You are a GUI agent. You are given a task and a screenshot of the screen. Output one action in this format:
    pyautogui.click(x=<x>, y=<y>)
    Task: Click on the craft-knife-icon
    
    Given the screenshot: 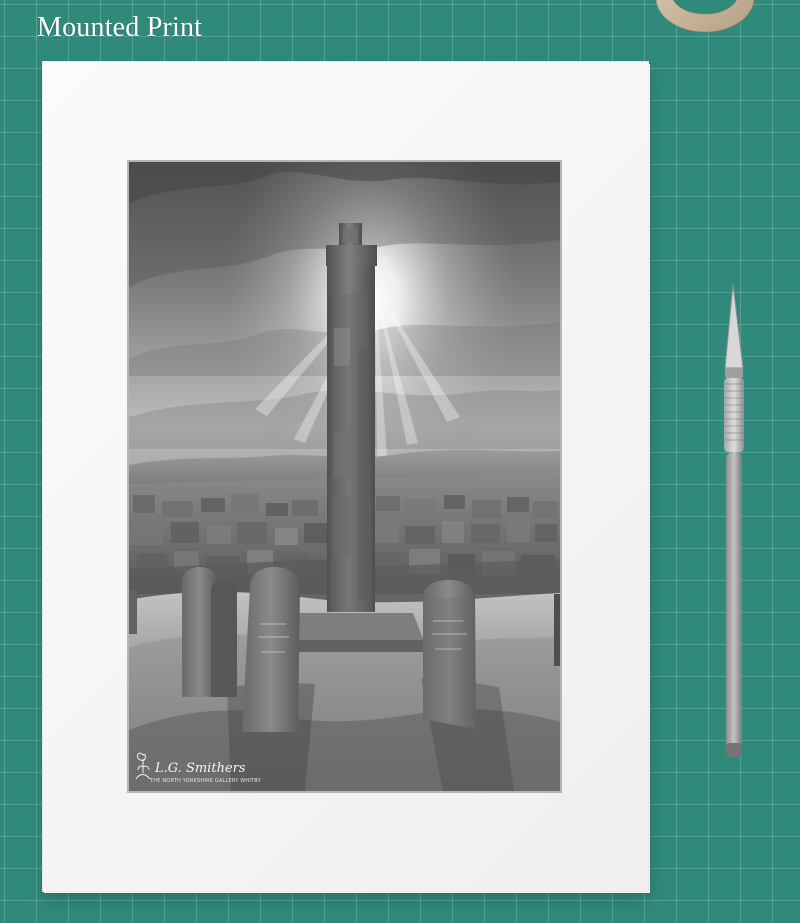 What is the action you would take?
    pyautogui.click(x=734, y=520)
    